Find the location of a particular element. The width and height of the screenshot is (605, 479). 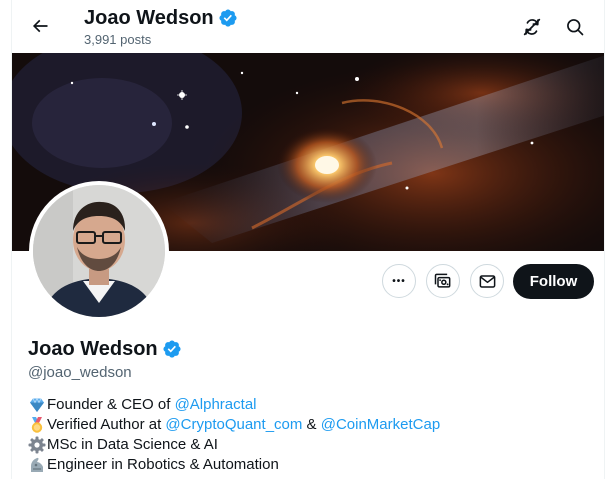

message-button is located at coordinates (487, 281).